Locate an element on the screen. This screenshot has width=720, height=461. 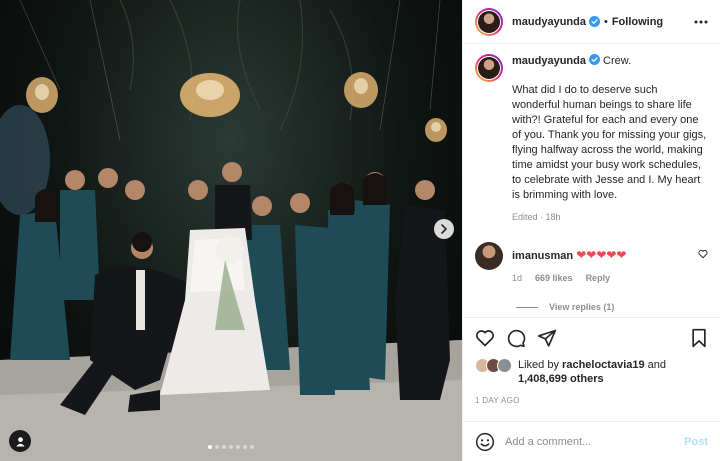
emoji-icon is located at coordinates (485, 442).